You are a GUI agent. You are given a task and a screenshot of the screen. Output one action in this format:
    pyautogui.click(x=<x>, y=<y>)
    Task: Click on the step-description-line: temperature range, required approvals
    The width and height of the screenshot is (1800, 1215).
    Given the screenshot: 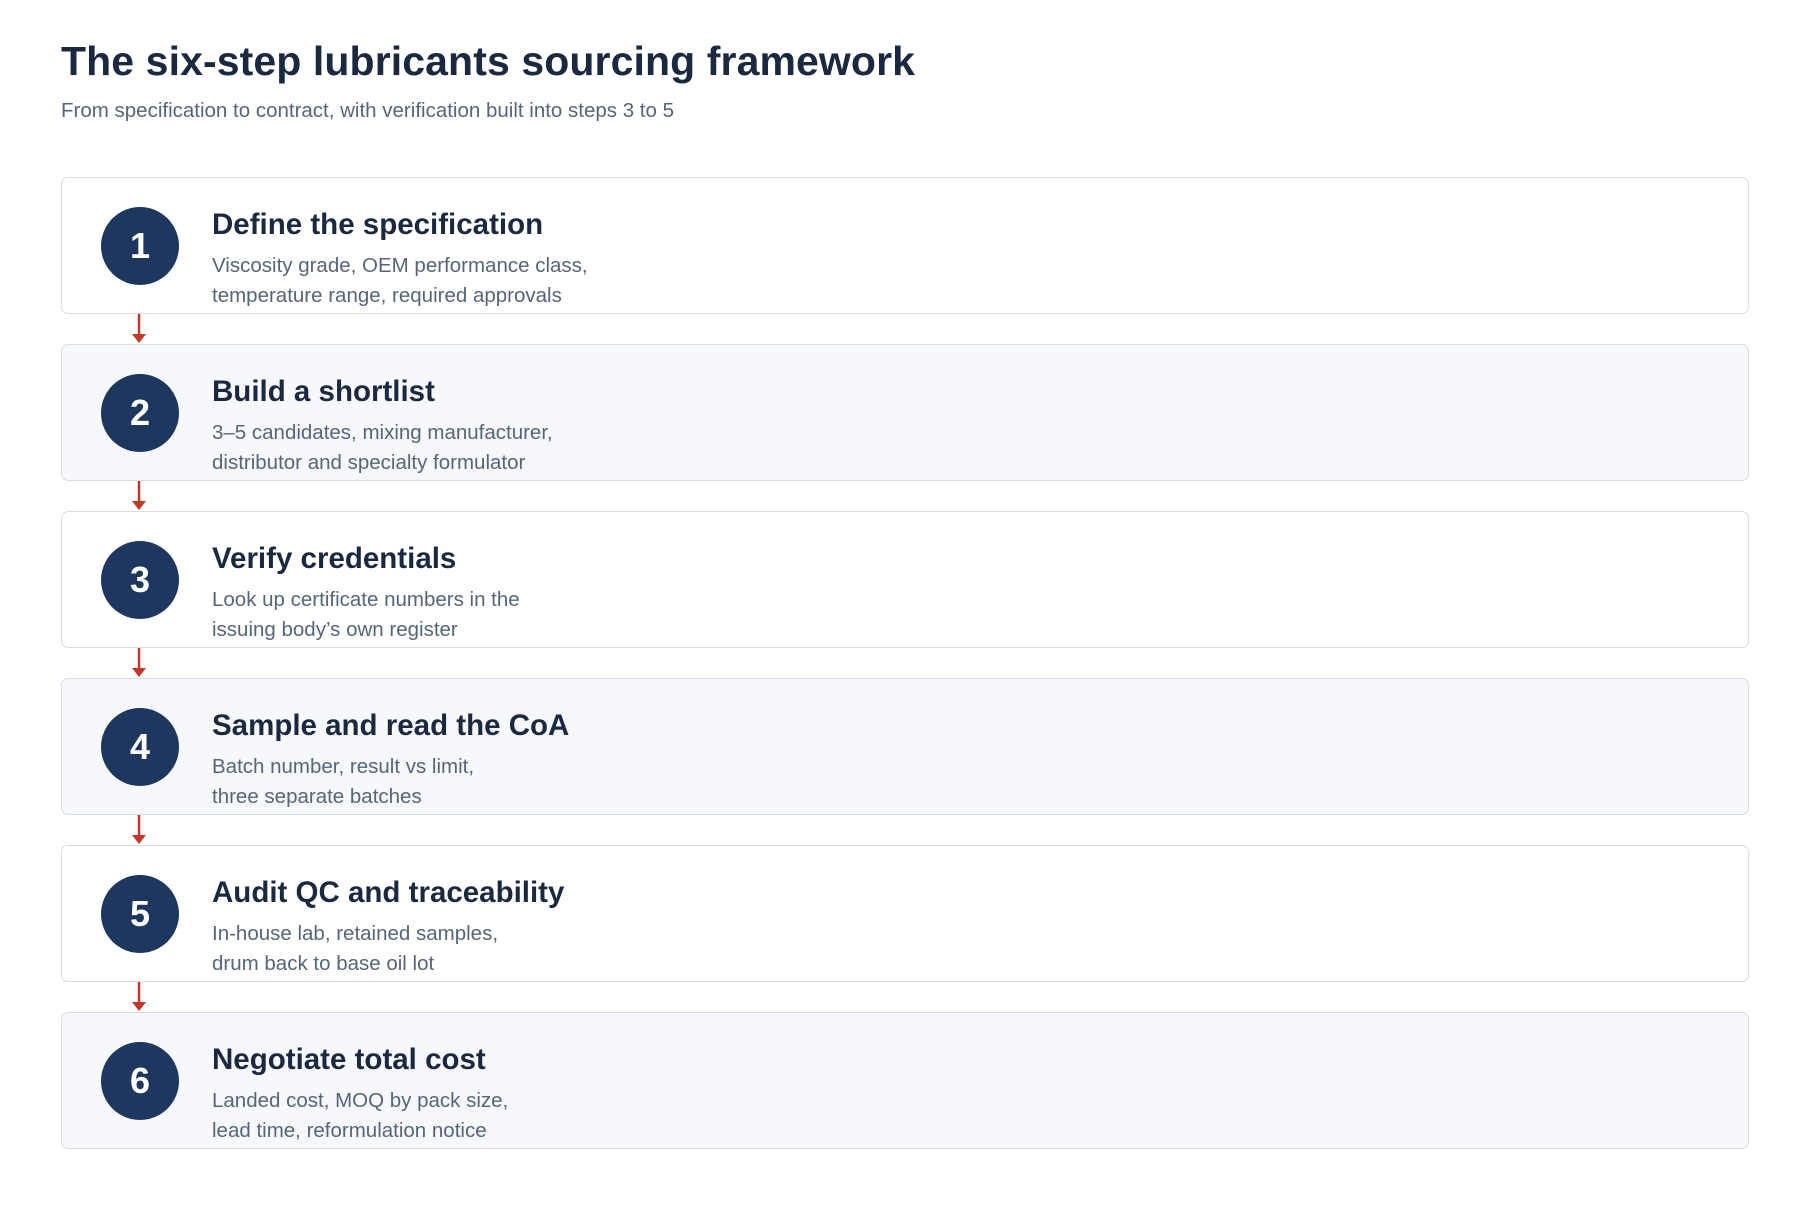 What is the action you would take?
    pyautogui.click(x=387, y=295)
    